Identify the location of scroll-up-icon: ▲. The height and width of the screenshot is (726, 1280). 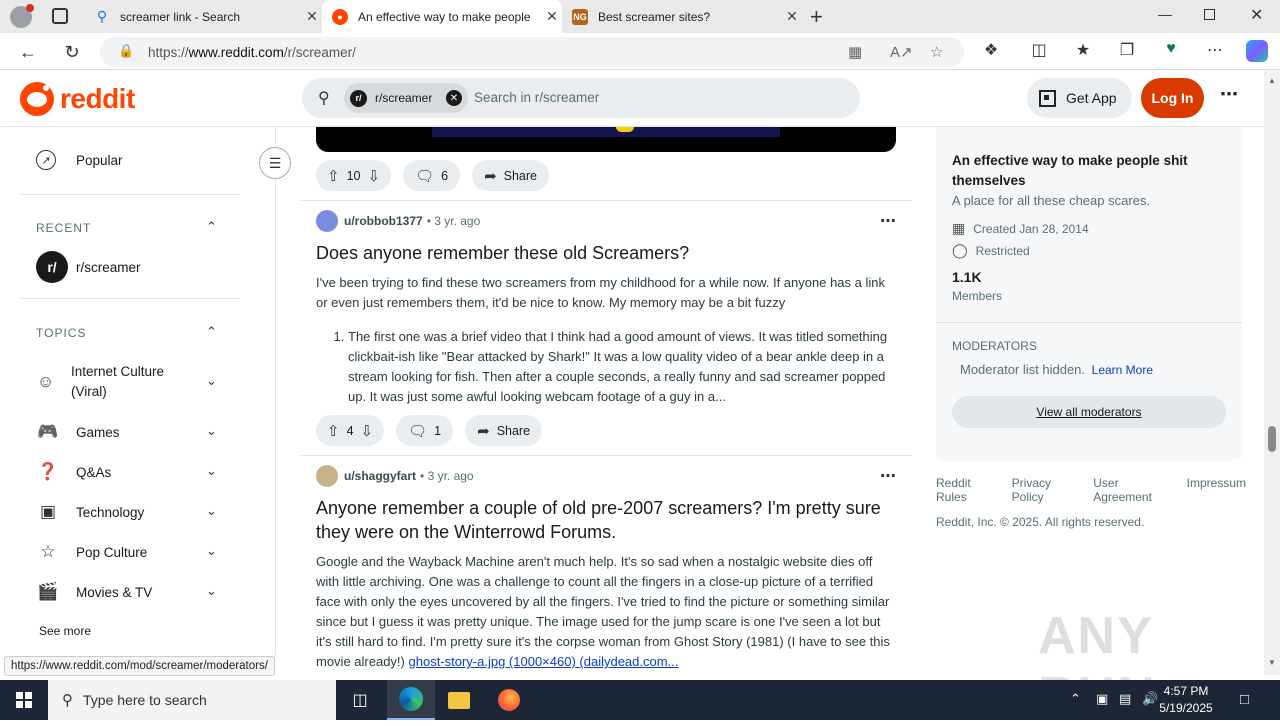
(1272, 80).